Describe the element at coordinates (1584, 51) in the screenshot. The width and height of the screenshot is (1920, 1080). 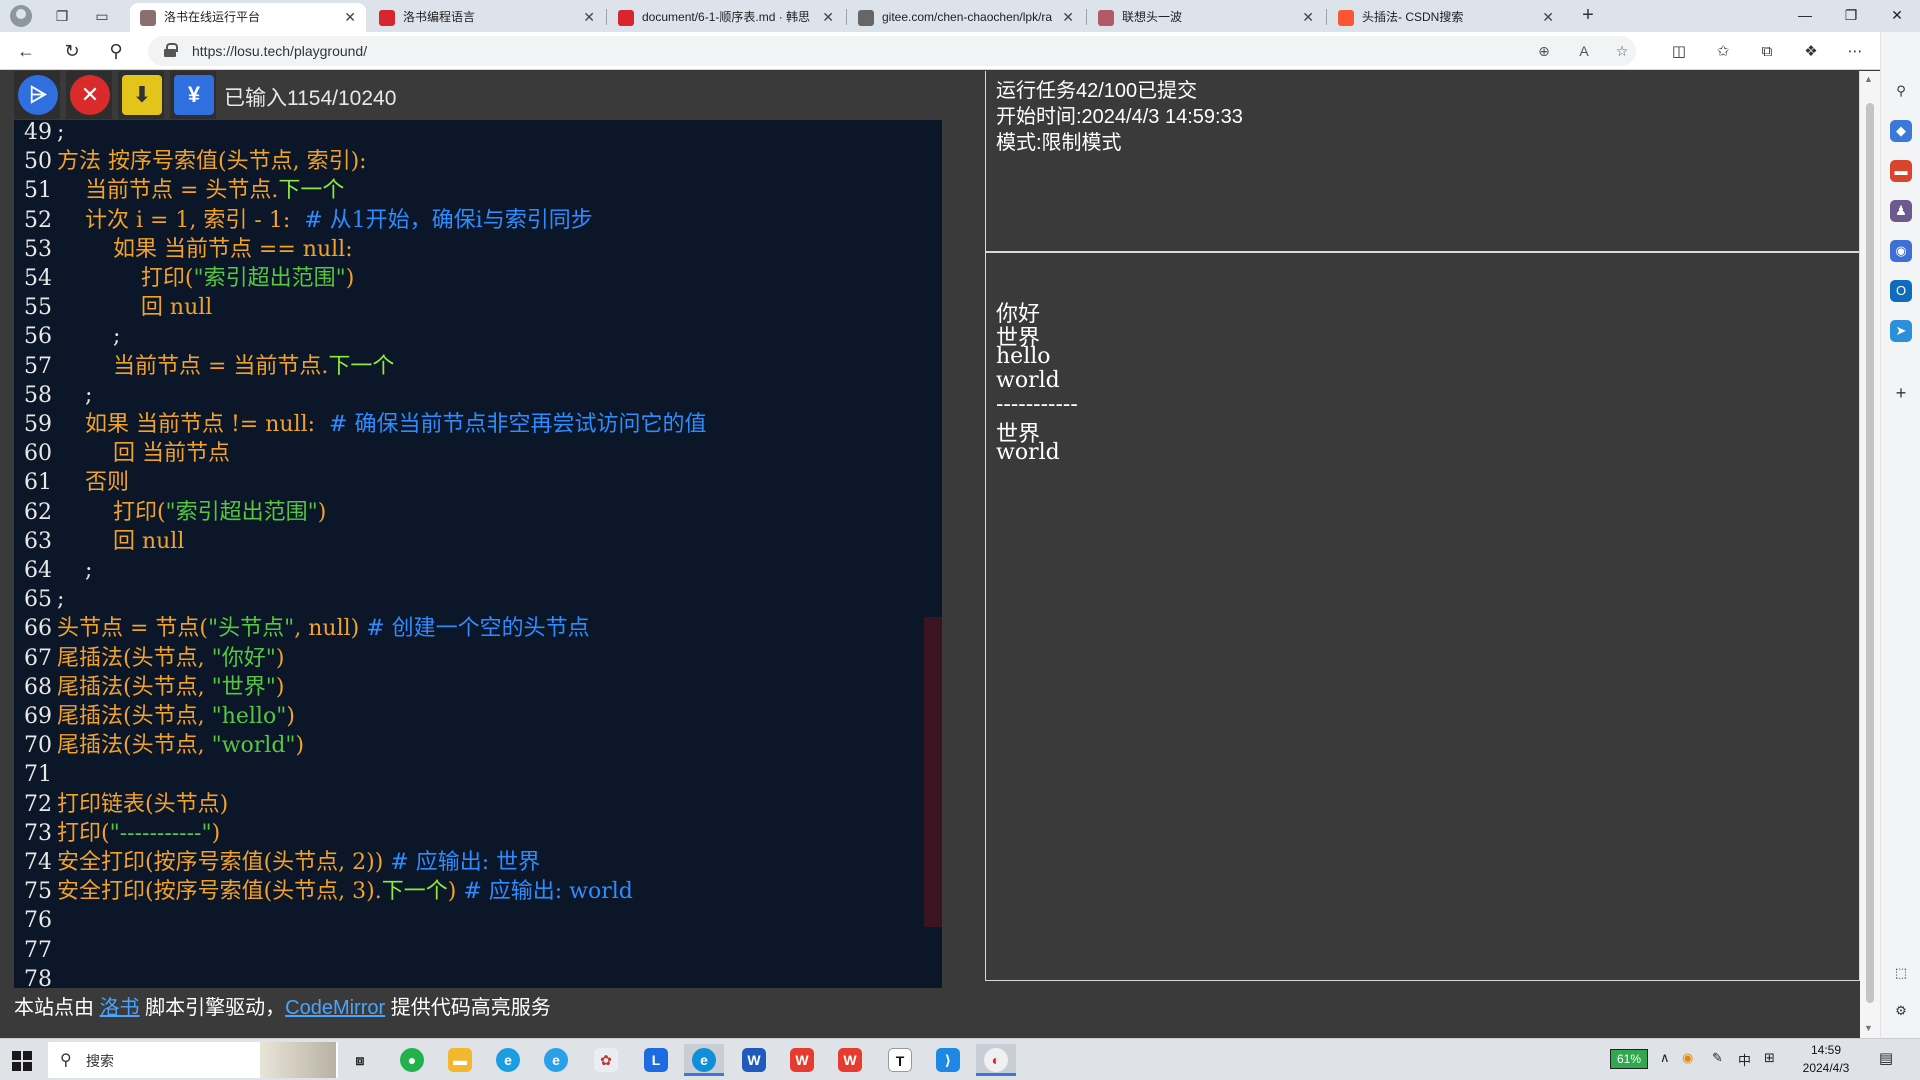
I see `read-aloud-icon: A` at that location.